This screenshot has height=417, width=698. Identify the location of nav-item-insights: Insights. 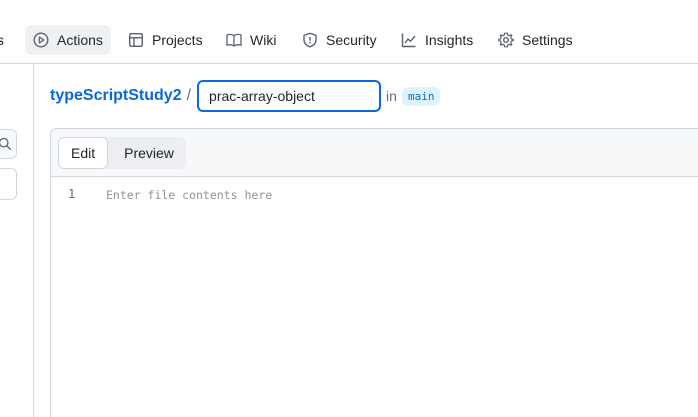
(437, 40).